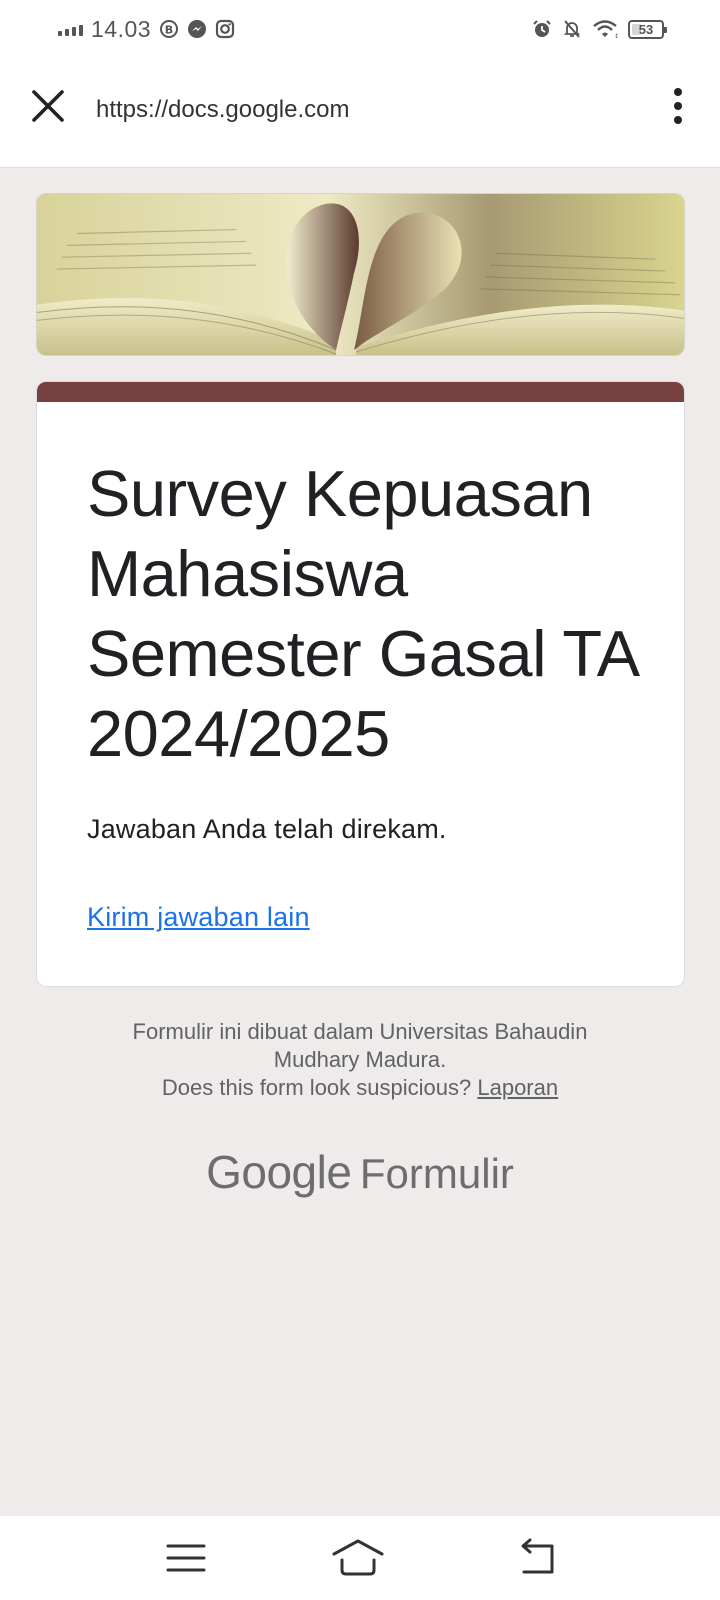 Image resolution: width=720 pixels, height=1600 pixels. What do you see at coordinates (222, 110) in the screenshot?
I see `url-text: https://docs.google.com` at bounding box center [222, 110].